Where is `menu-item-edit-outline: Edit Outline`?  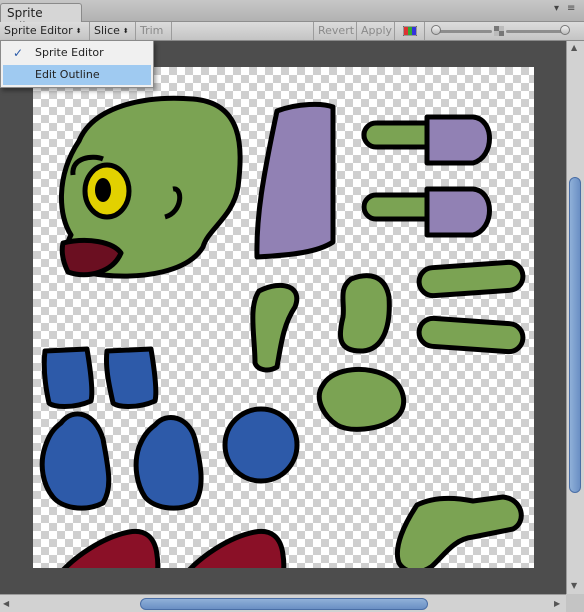
menu-item-edit-outline: Edit Outline is located at coordinates (77, 75).